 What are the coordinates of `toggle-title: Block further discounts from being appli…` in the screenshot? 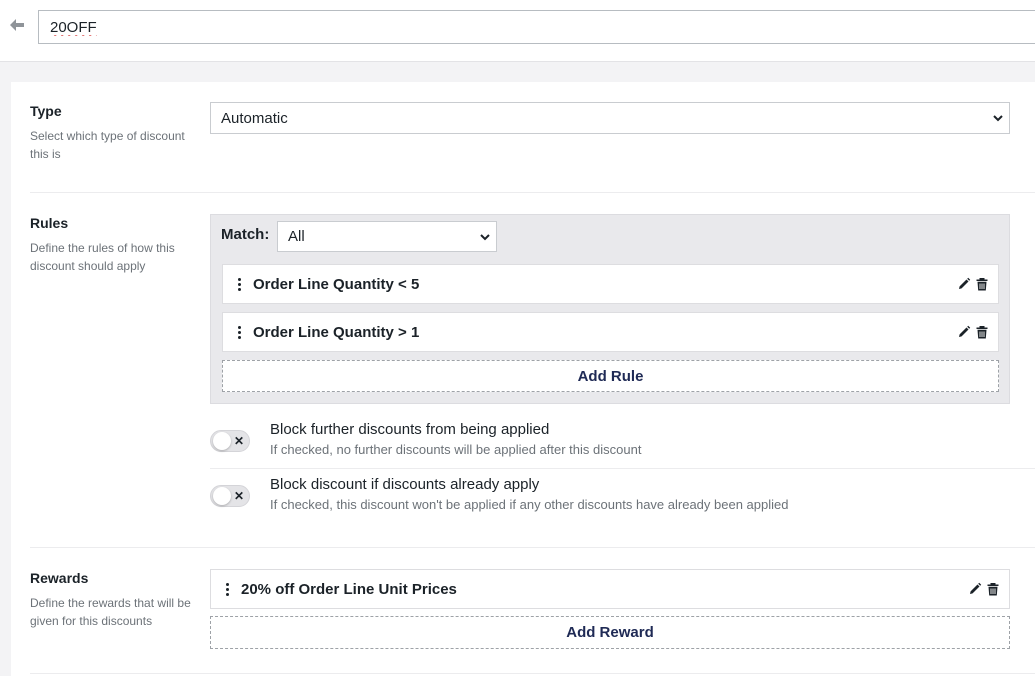 It's located at (410, 429).